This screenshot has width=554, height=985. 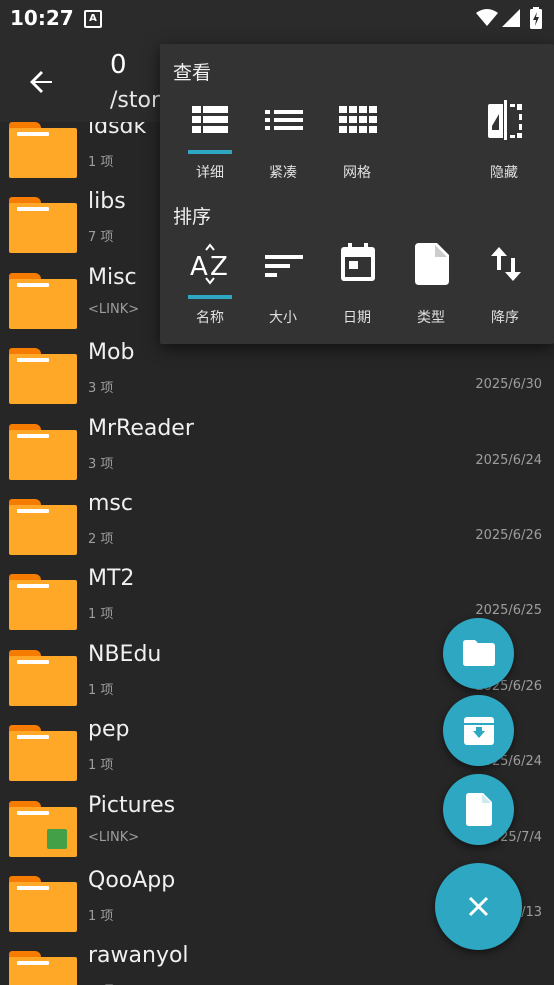 I want to click on view-option-label: 隐藏, so click(x=504, y=173).